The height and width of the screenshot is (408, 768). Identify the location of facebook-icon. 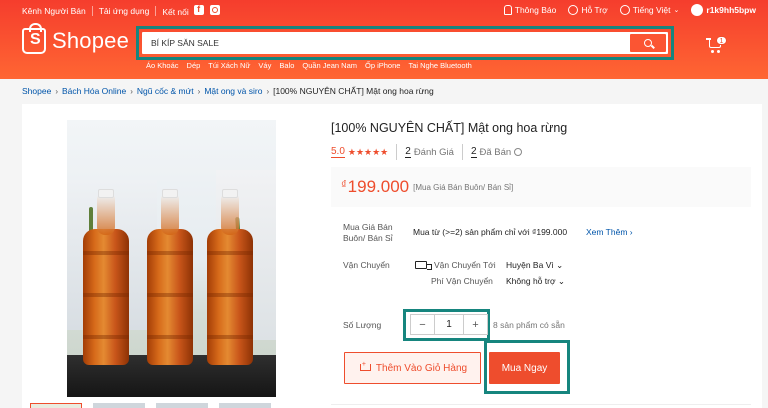
(199, 9).